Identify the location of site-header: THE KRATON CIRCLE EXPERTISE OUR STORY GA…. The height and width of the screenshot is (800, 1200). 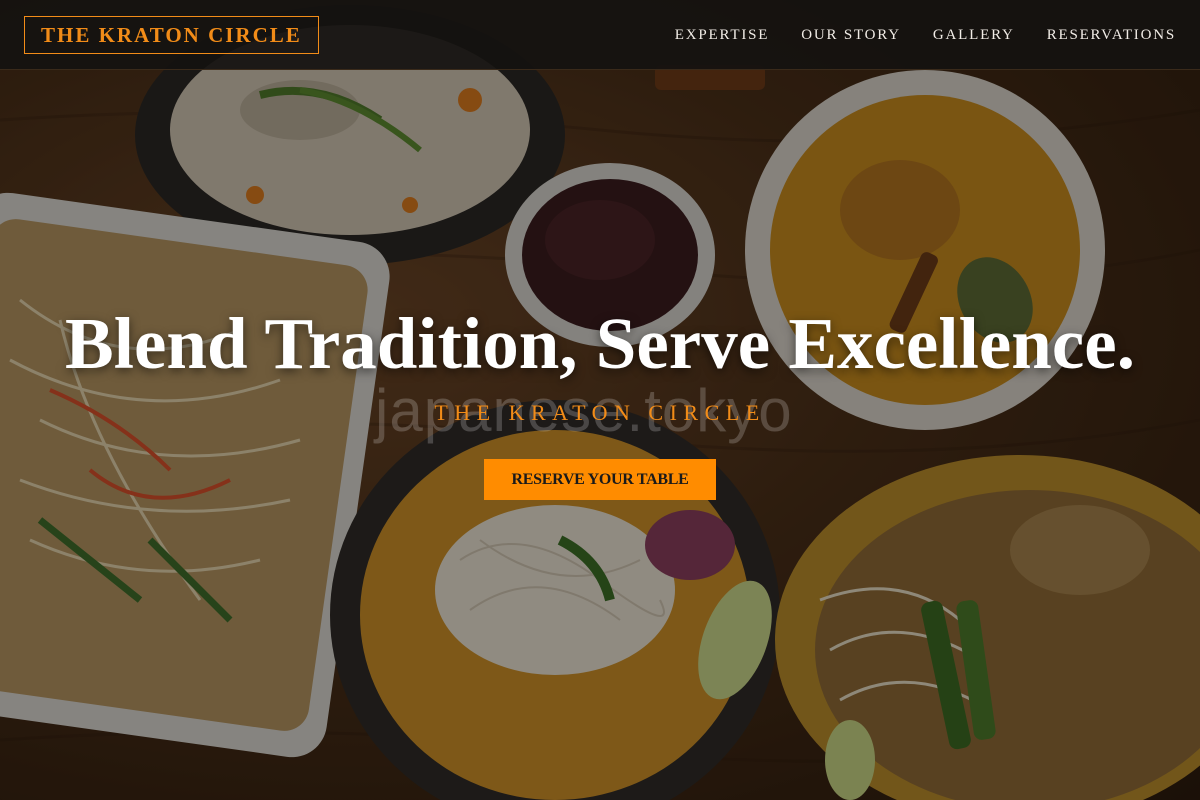
(600, 35).